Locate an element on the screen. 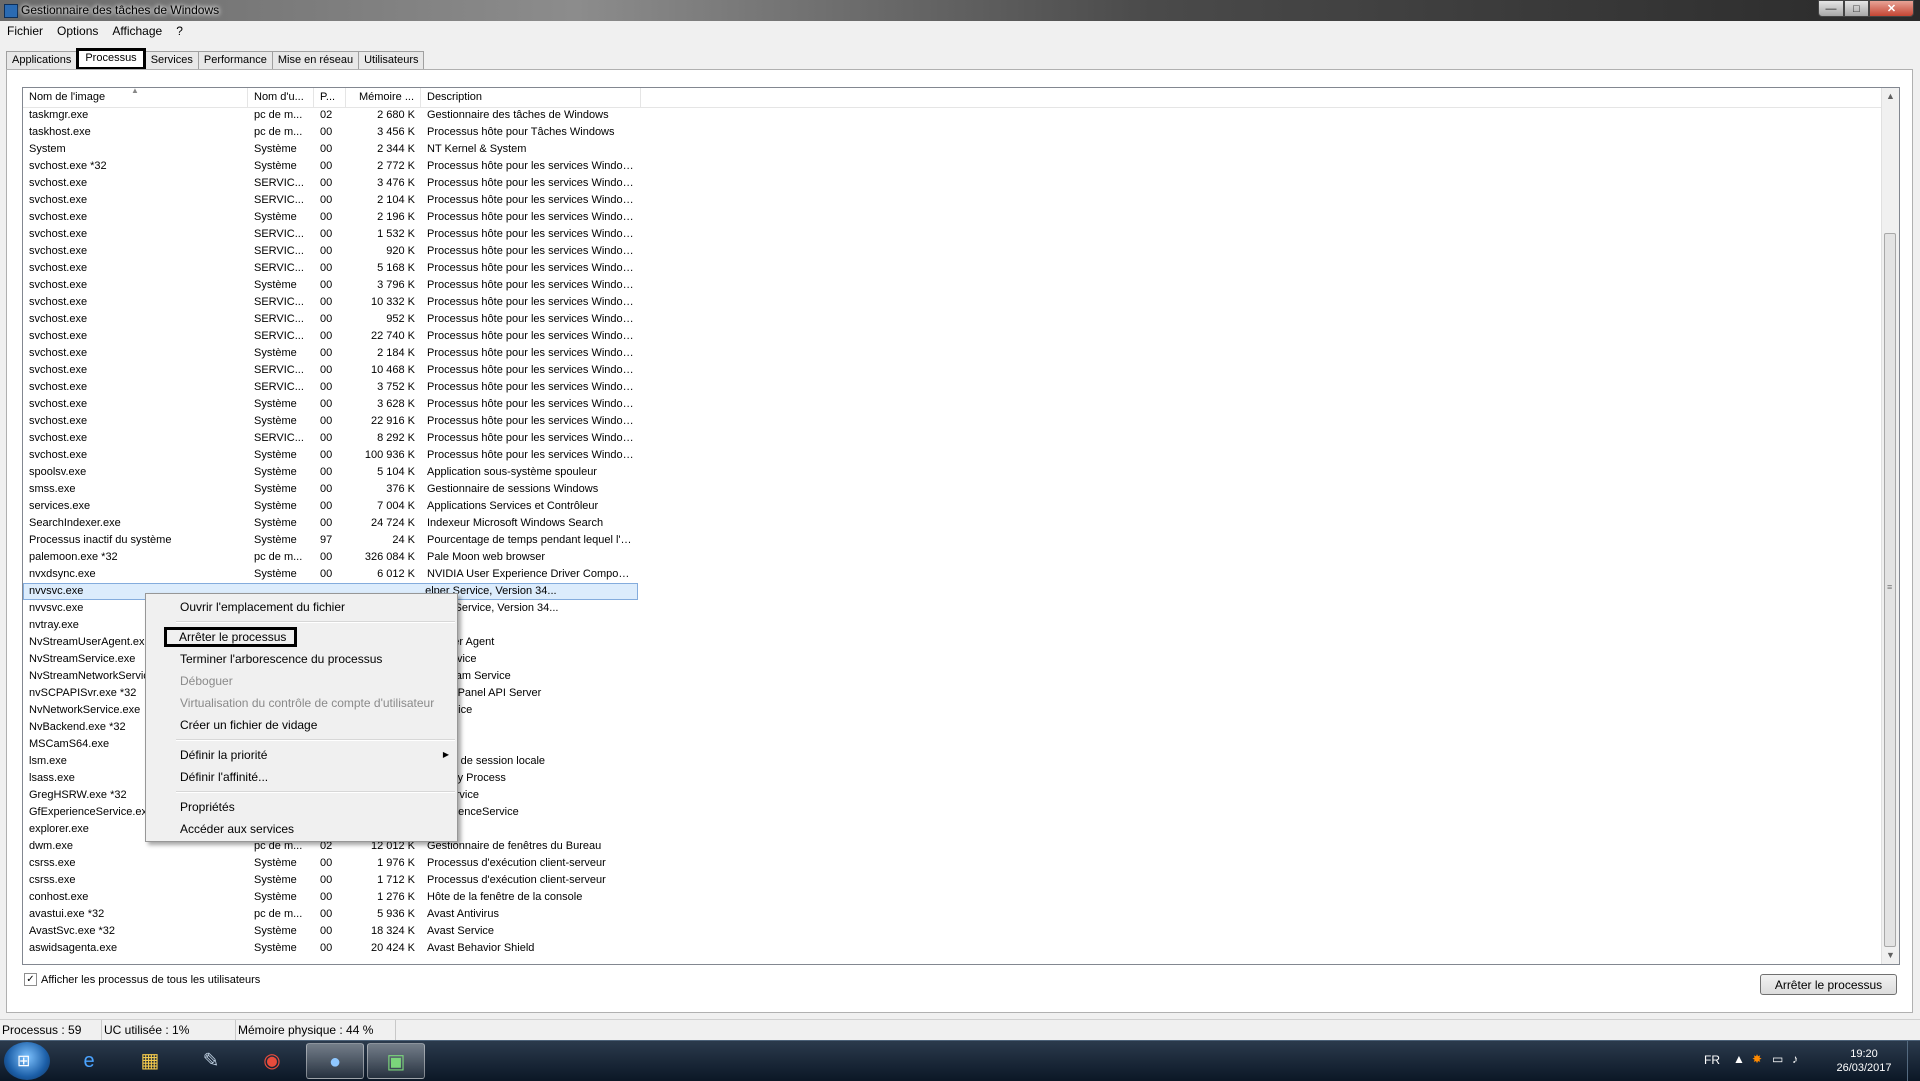 This screenshot has width=1920, height=1081. context-menu-item: Ouvrir l'emplacement du fichier is located at coordinates (301, 607).